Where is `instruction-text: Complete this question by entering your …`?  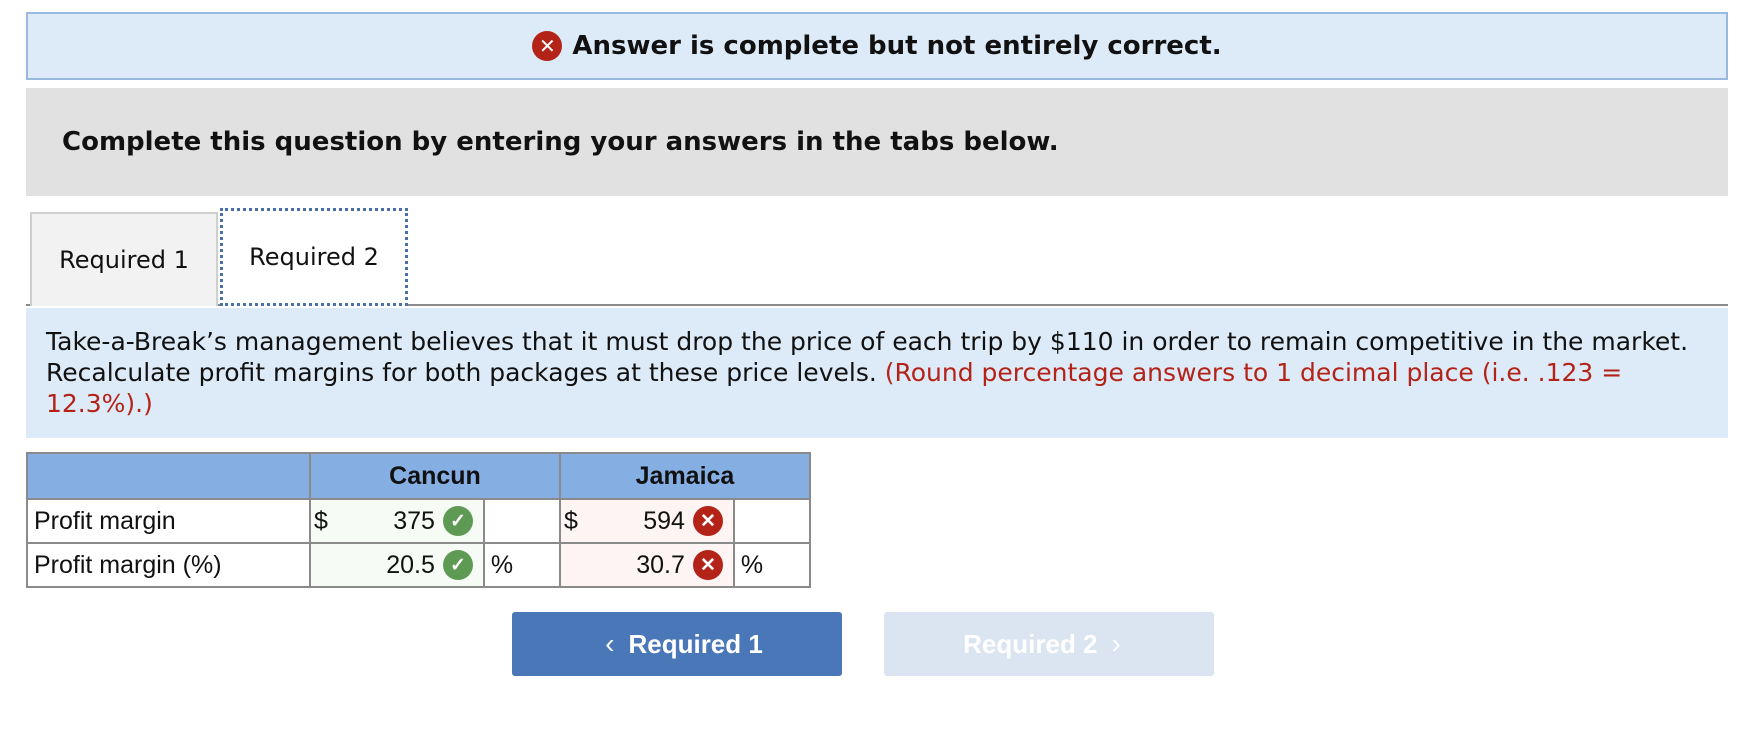
instruction-text: Complete this question by entering your … is located at coordinates (560, 142).